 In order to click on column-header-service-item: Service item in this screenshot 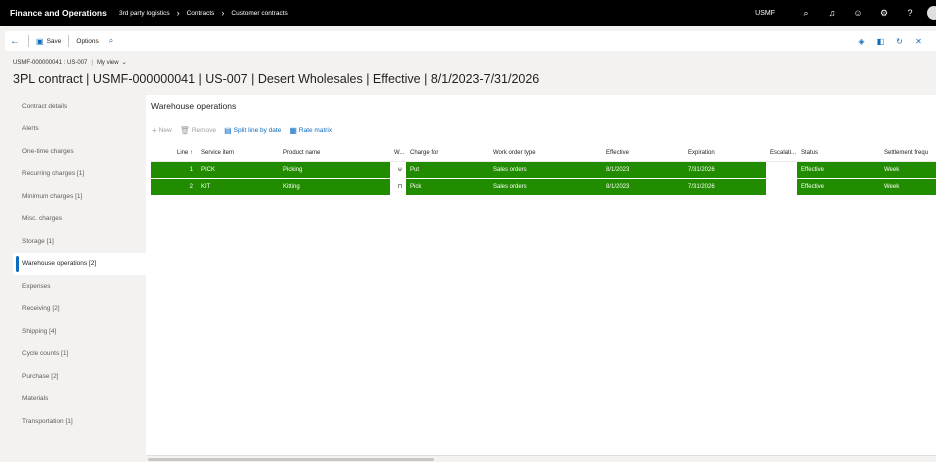, I will do `click(238, 153)`.